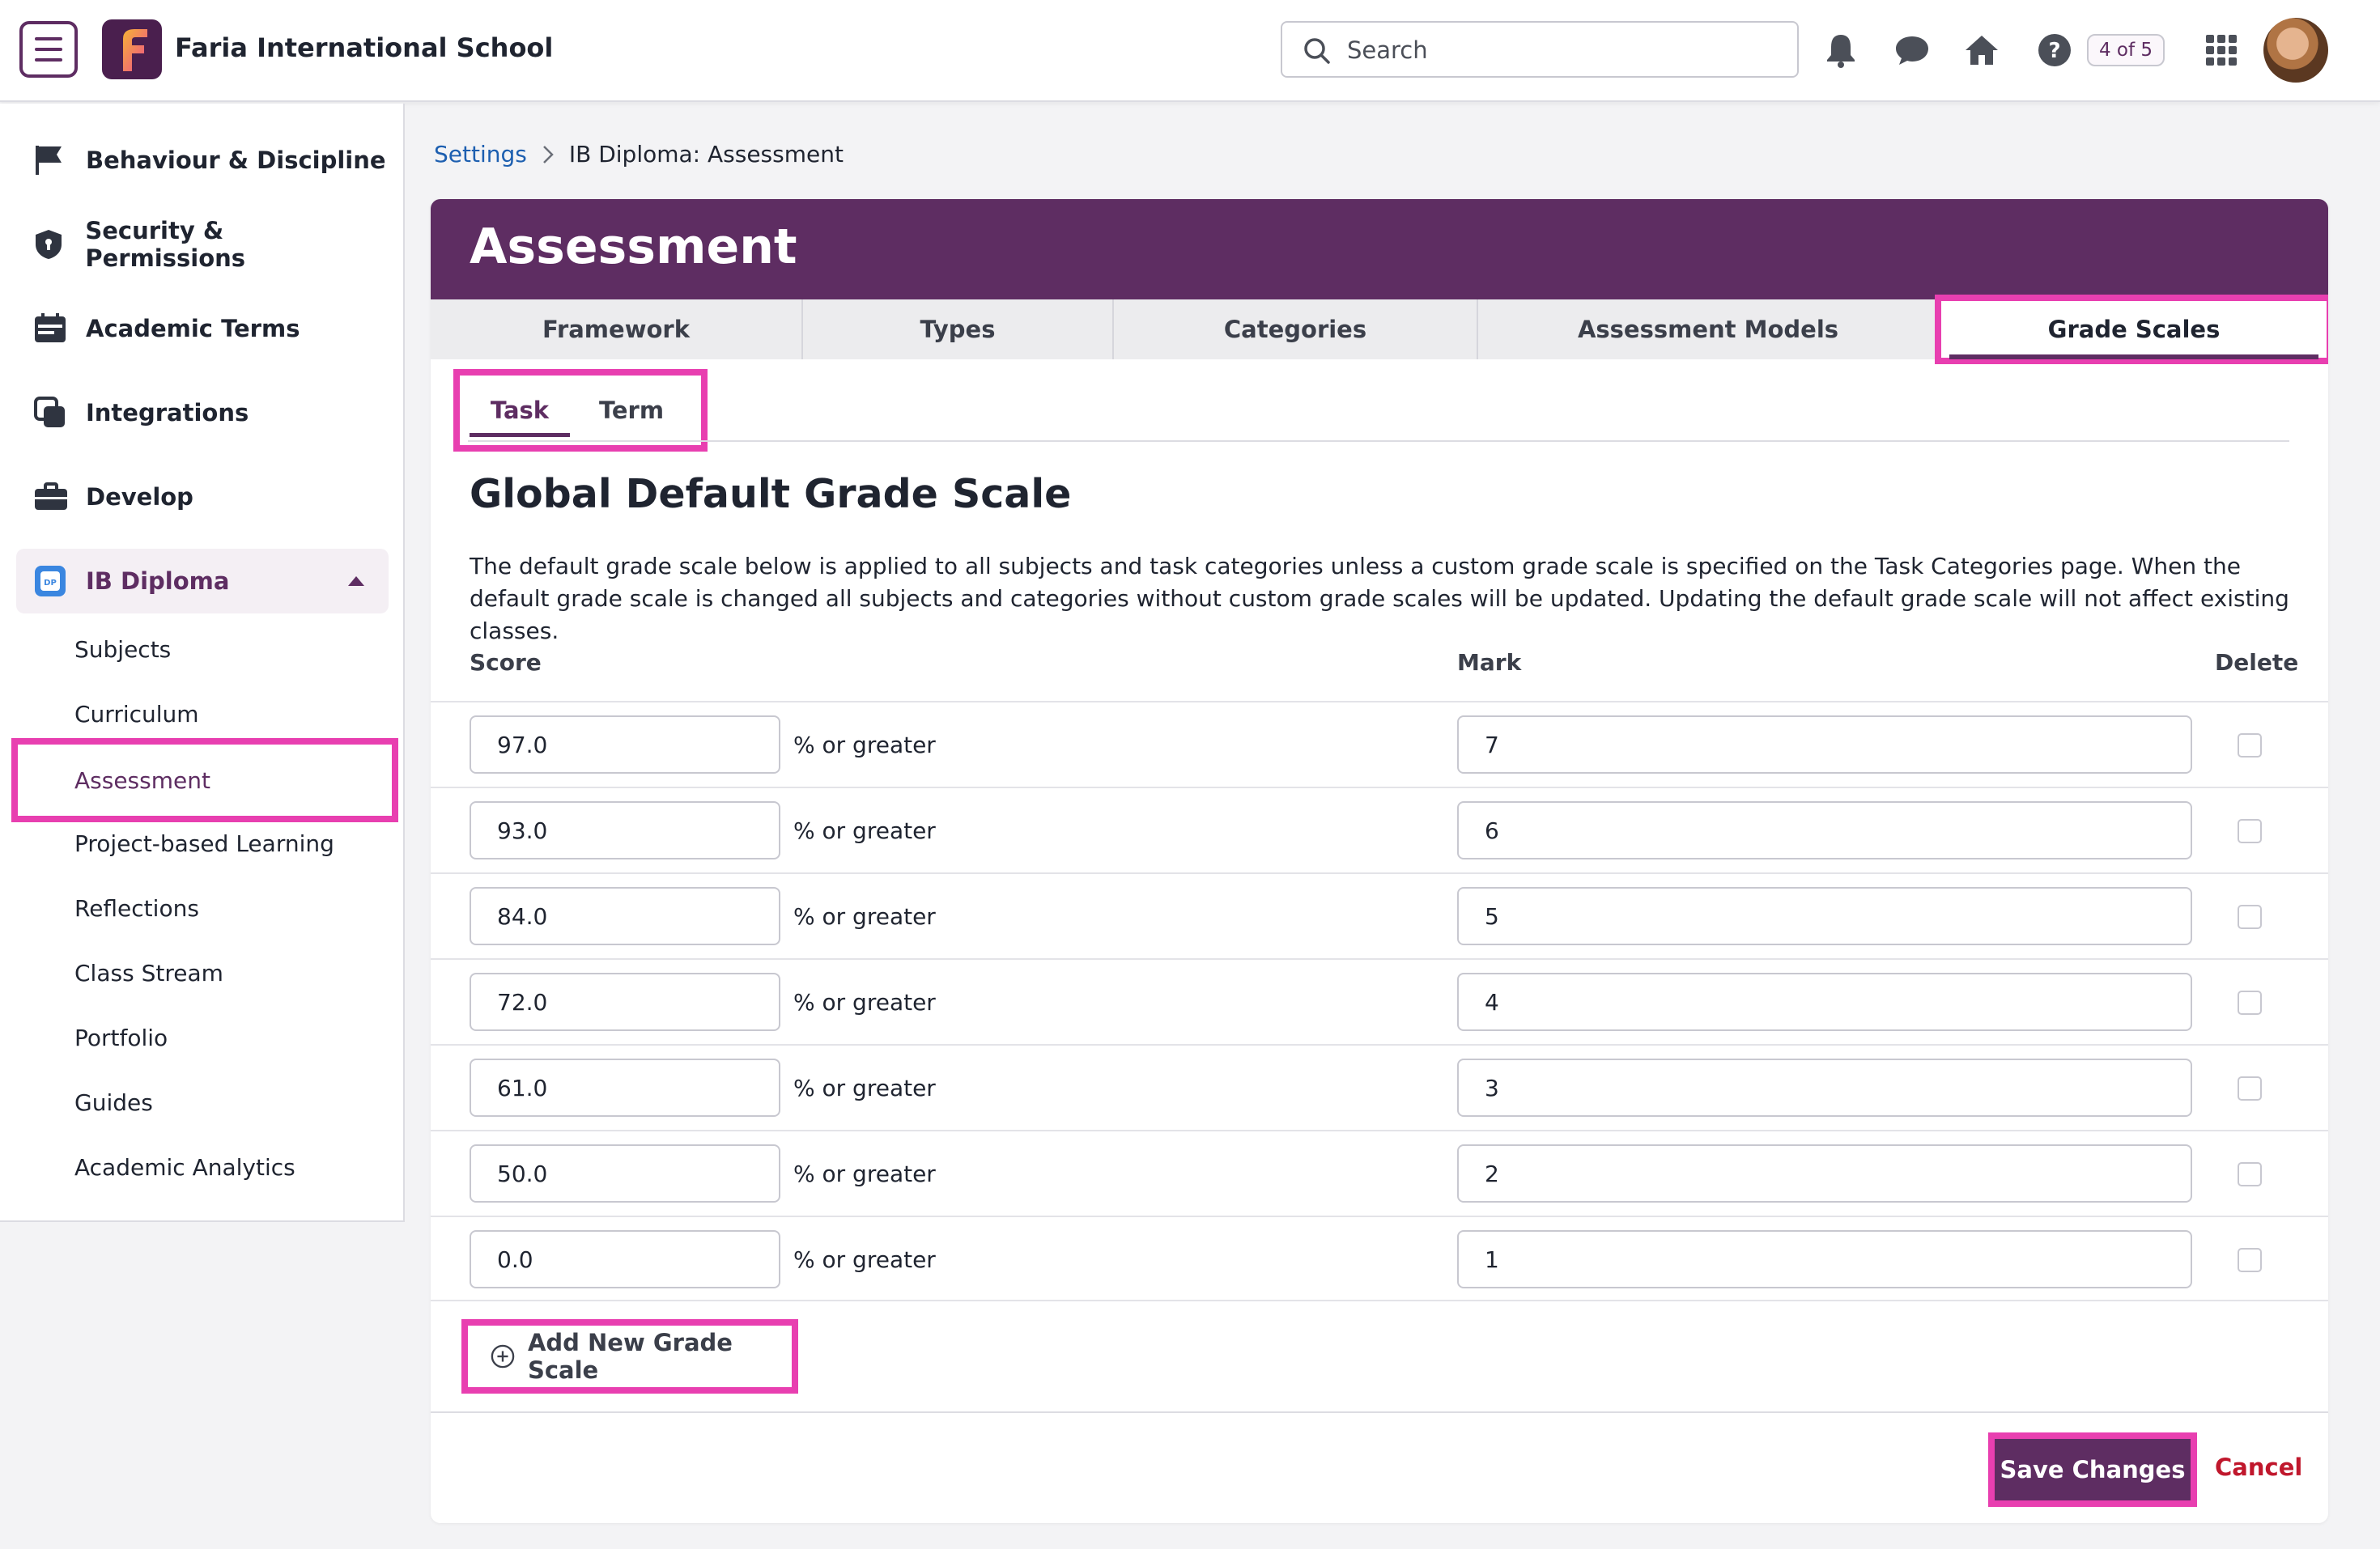 This screenshot has width=2380, height=1549. I want to click on sidebar-item-label: Integrations, so click(167, 413).